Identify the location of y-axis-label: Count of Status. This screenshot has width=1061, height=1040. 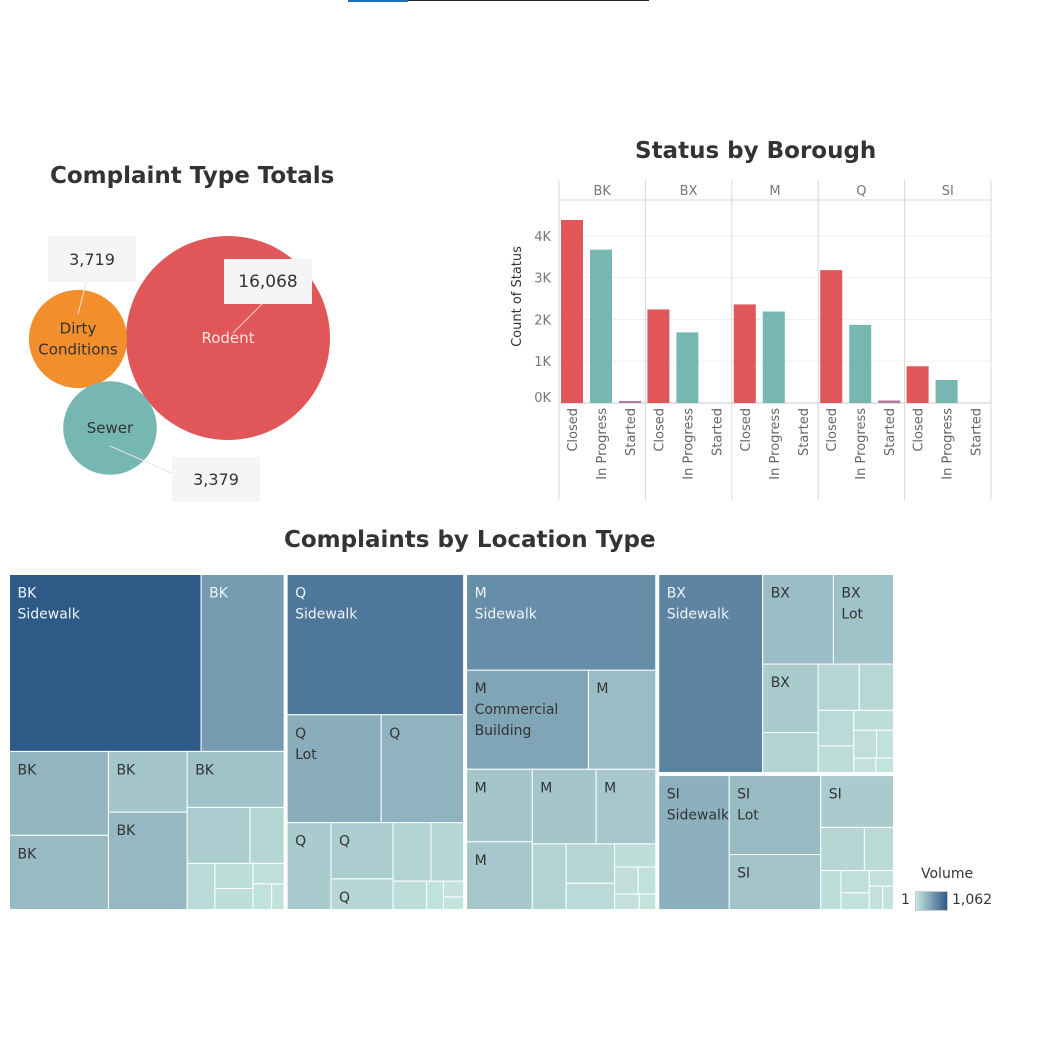
(517, 296).